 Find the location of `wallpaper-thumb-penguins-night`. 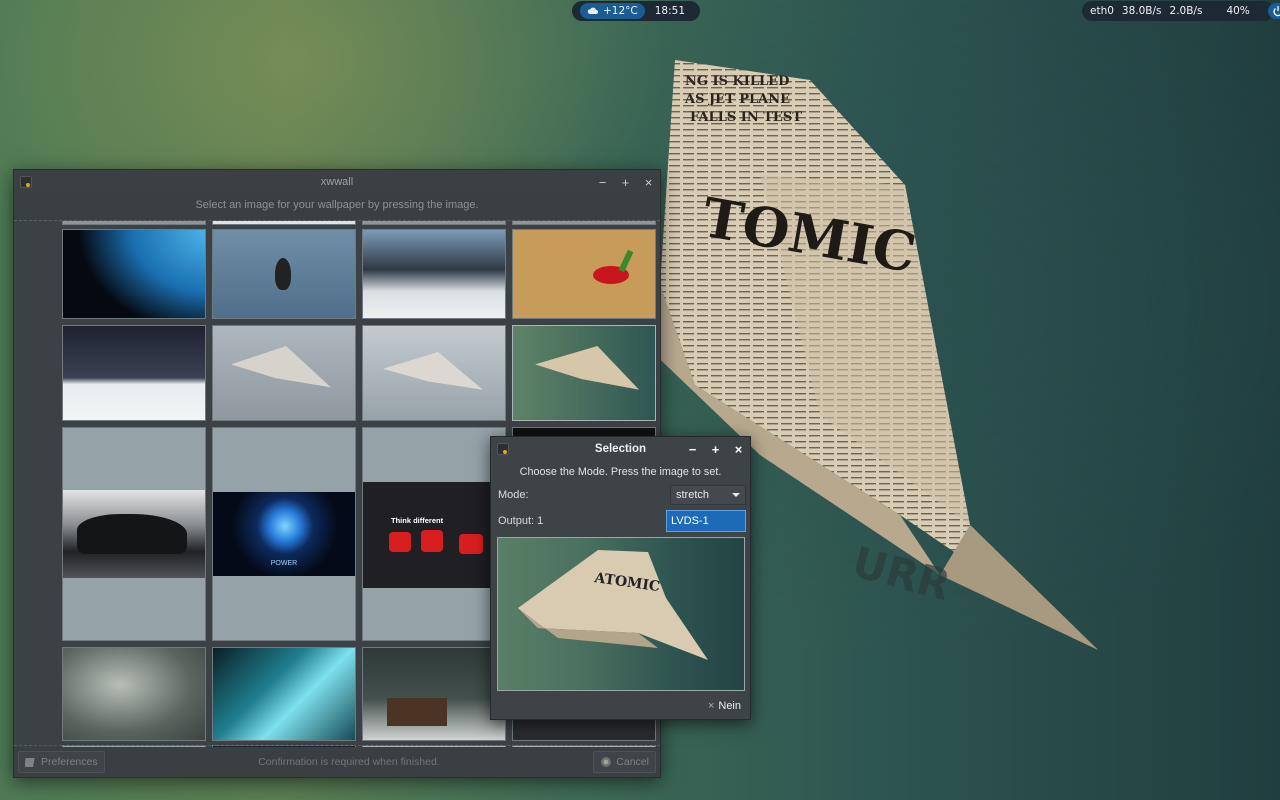

wallpaper-thumb-penguins-night is located at coordinates (134, 373).